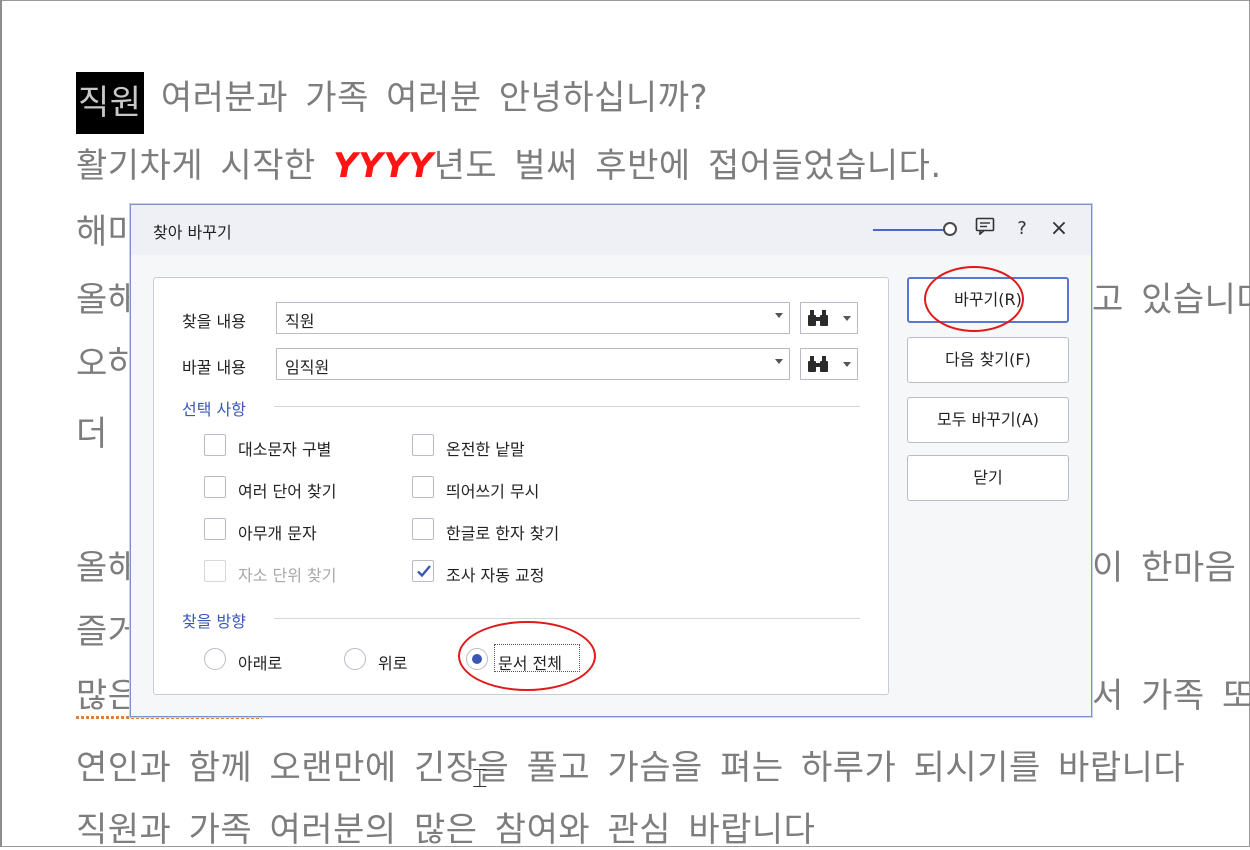 The height and width of the screenshot is (850, 1250). What do you see at coordinates (205, 166) in the screenshot?
I see `doc-text: 활기차게 시작한` at bounding box center [205, 166].